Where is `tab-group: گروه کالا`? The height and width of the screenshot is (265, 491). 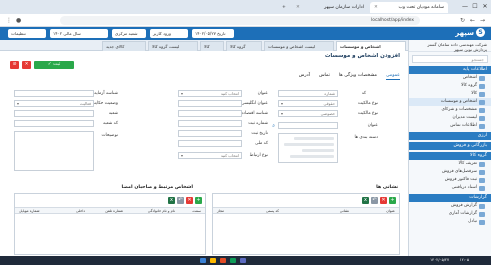 tab-group: گروه کالا is located at coordinates (244, 46).